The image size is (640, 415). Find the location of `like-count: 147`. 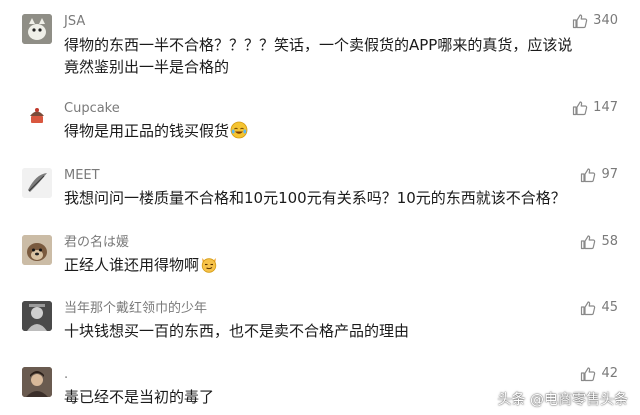

like-count: 147 is located at coordinates (605, 107).